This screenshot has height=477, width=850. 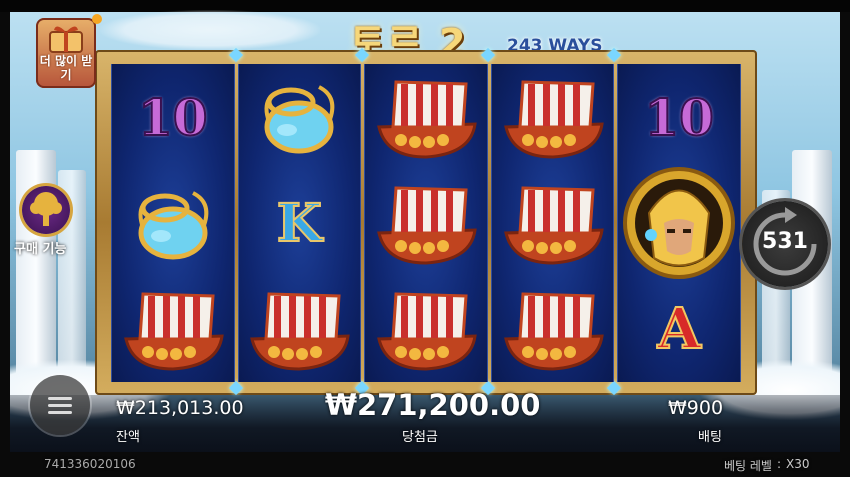 What do you see at coordinates (5, 244) in the screenshot?
I see `screen-edge-left` at bounding box center [5, 244].